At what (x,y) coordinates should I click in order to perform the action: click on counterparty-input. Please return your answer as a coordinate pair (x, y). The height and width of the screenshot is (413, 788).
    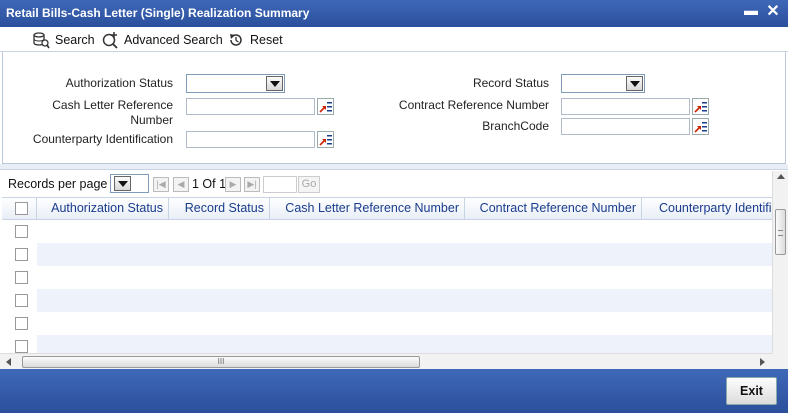
    Looking at the image, I should click on (250, 139).